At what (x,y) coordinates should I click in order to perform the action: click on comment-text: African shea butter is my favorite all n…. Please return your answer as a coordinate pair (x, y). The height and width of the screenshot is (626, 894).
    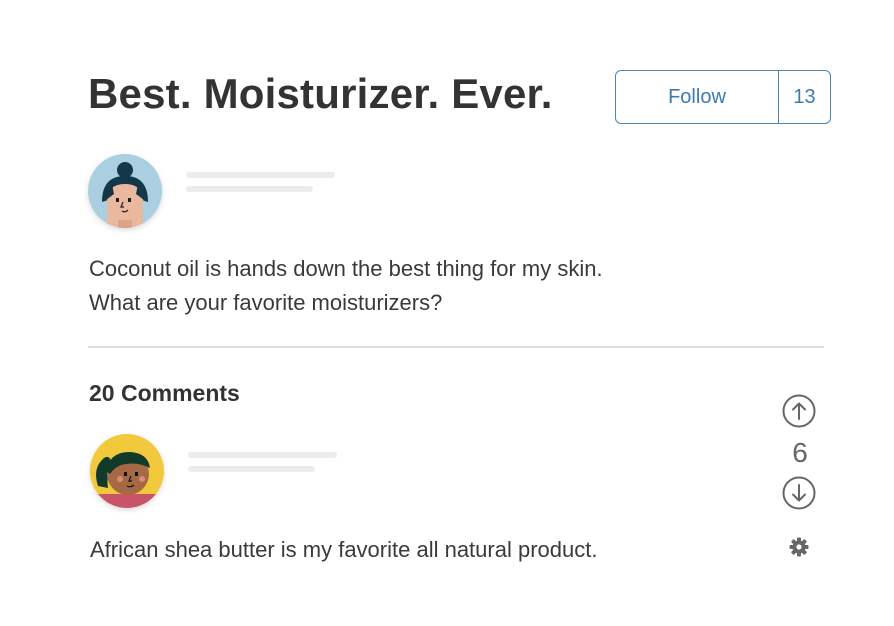
    Looking at the image, I should click on (344, 549).